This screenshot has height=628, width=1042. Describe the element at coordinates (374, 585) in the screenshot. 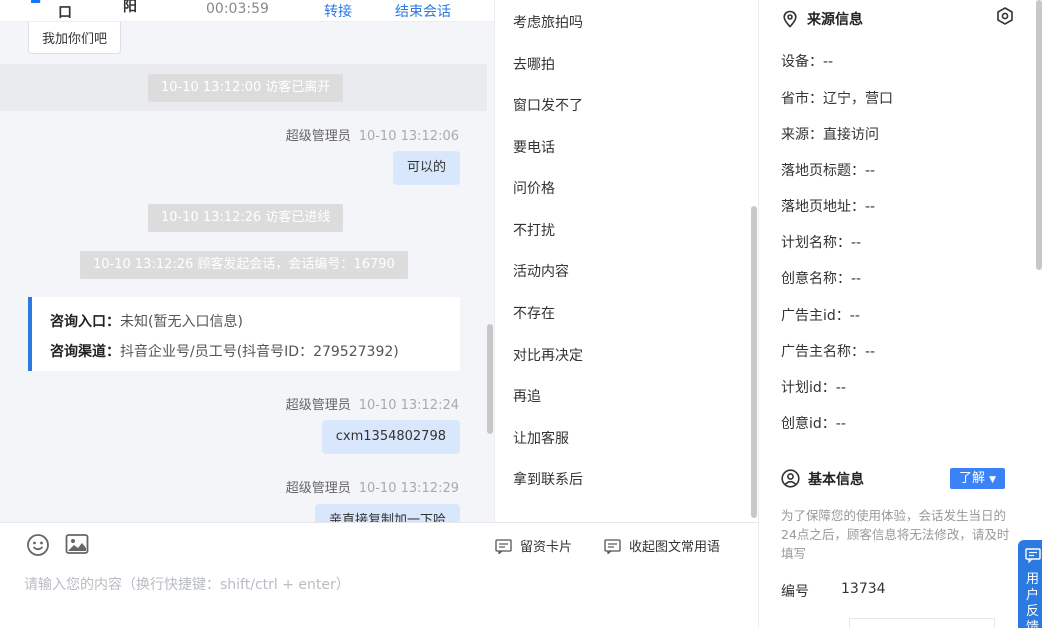

I see `message-input` at that location.